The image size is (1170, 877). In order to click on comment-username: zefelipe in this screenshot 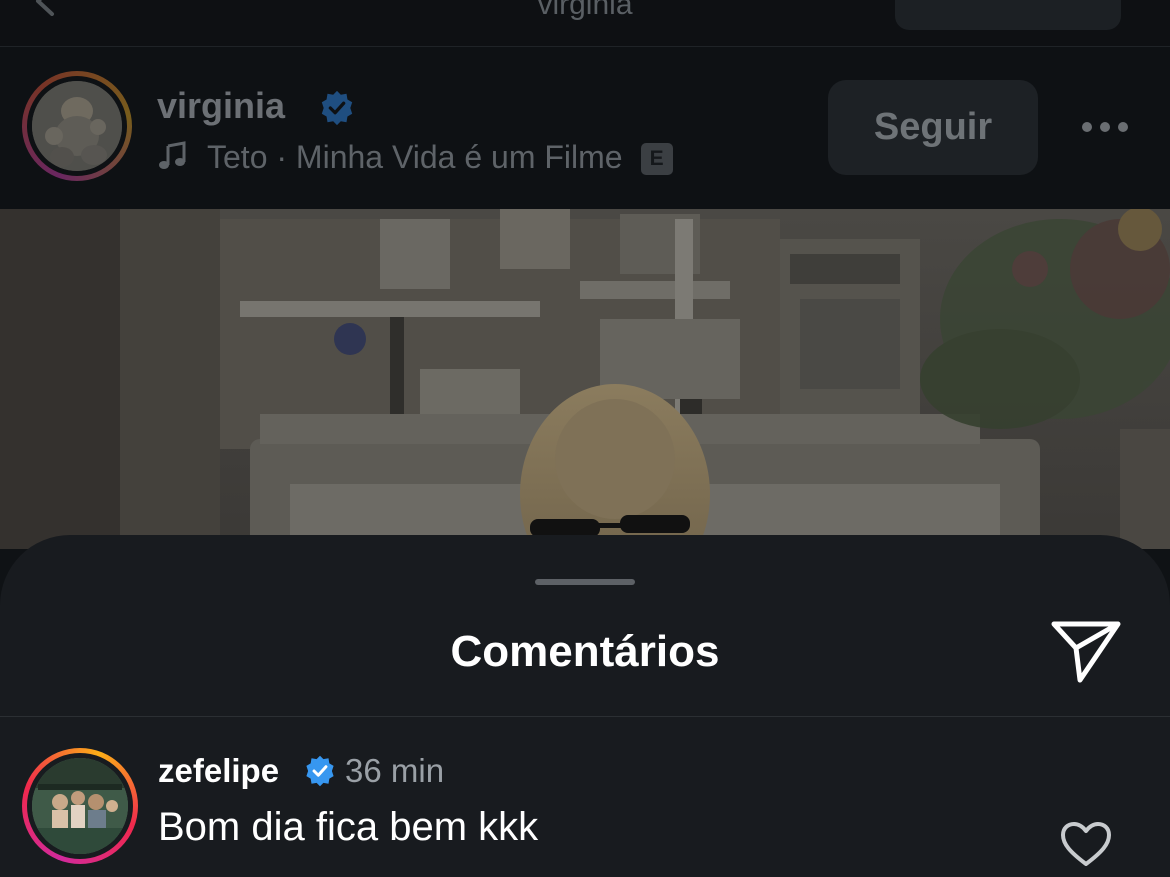, I will do `click(218, 771)`.